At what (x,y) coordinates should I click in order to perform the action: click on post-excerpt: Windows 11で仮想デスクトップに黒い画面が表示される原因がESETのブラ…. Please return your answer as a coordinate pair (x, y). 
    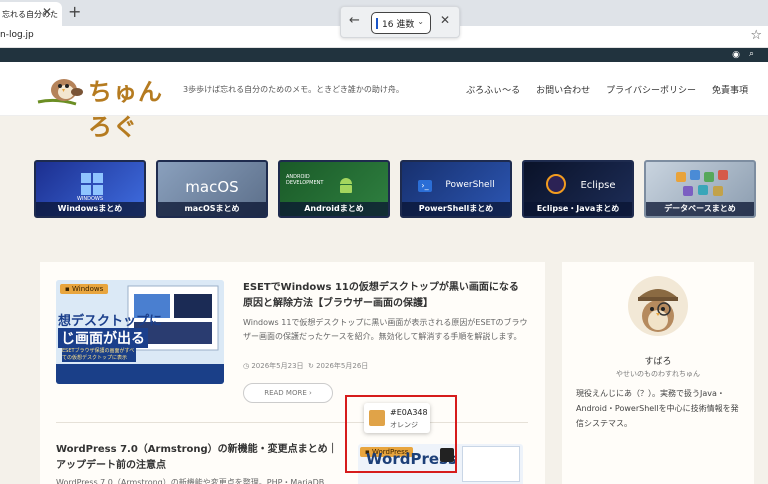
    Looking at the image, I should click on (385, 329).